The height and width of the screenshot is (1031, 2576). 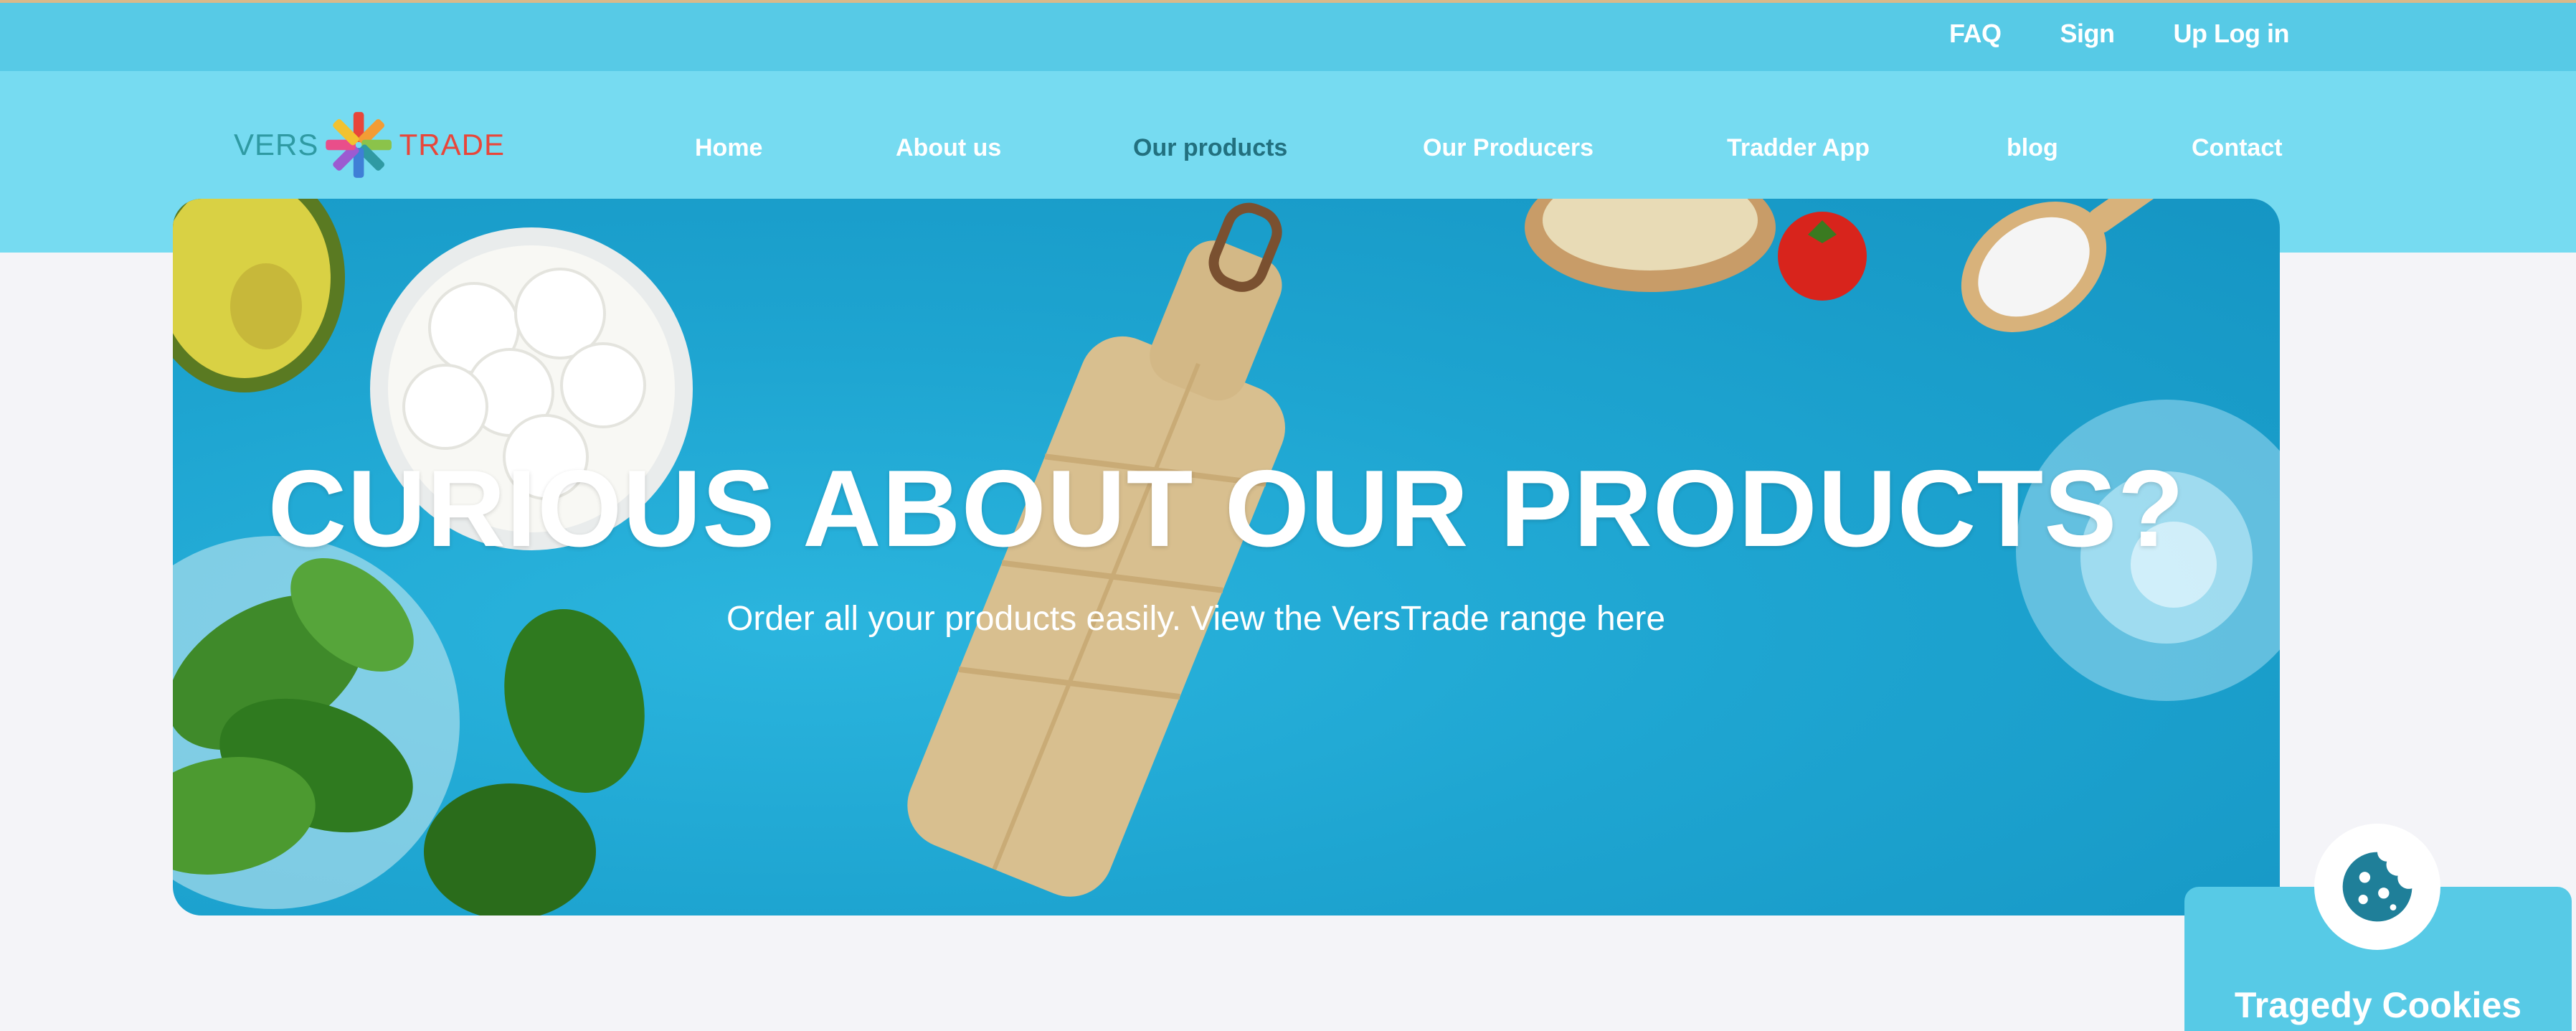 I want to click on faq-link: FAQ, so click(x=1975, y=34).